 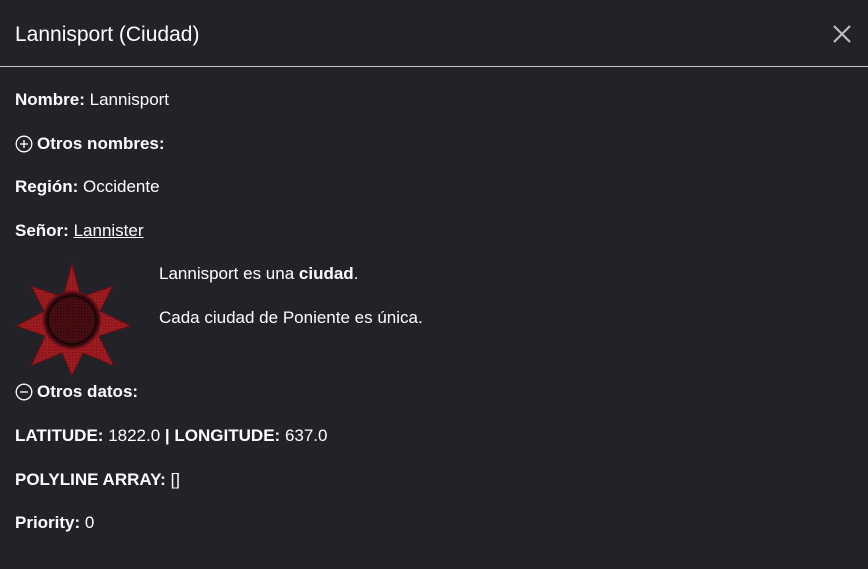 I want to click on description-line-1: Lannisport es una ciudad., so click(x=258, y=274).